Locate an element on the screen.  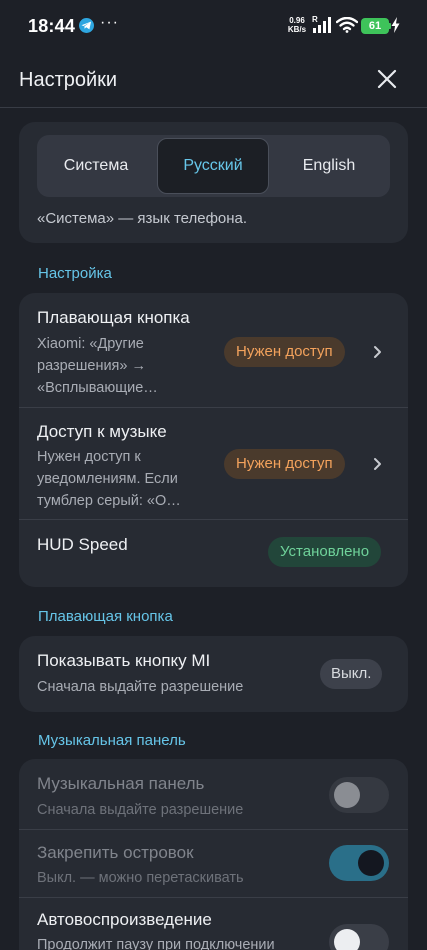
signal-roaming-label: R is located at coordinates (315, 19).